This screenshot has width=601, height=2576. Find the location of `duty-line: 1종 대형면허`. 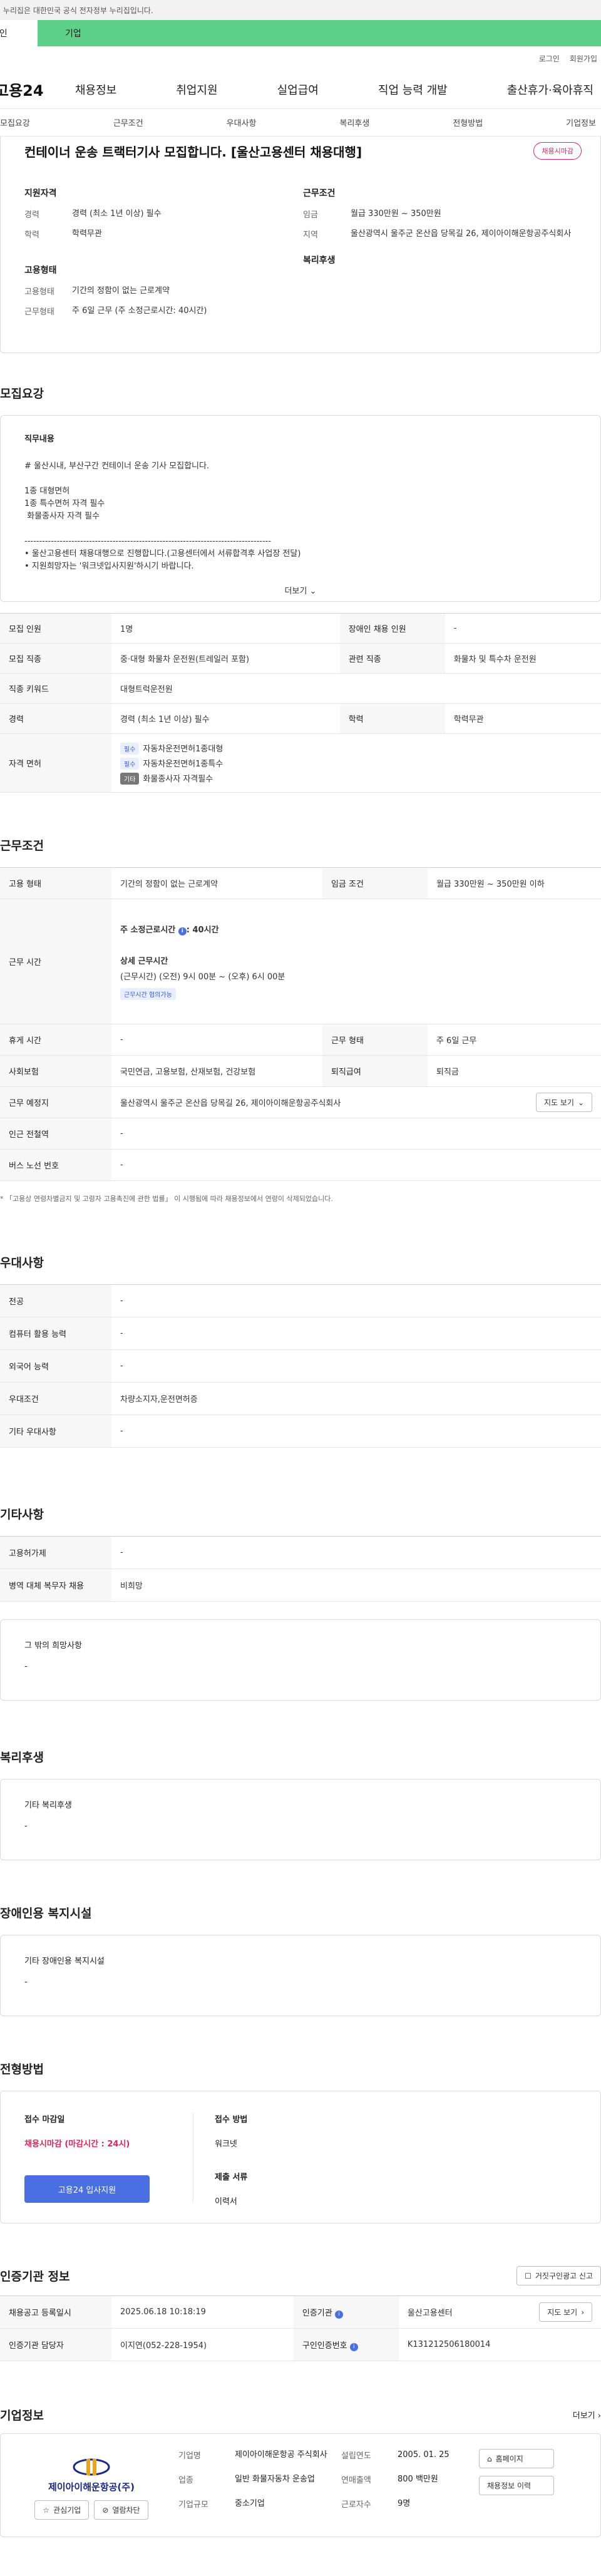

duty-line: 1종 대형면허 is located at coordinates (47, 492).